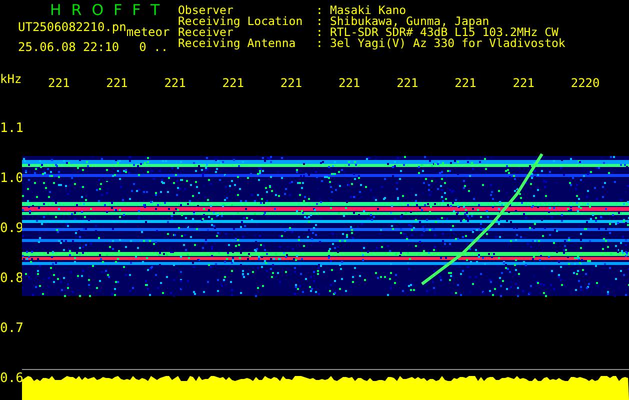 The width and height of the screenshot is (629, 400). What do you see at coordinates (368, 10) in the screenshot?
I see `info-value: Masaki Kano` at bounding box center [368, 10].